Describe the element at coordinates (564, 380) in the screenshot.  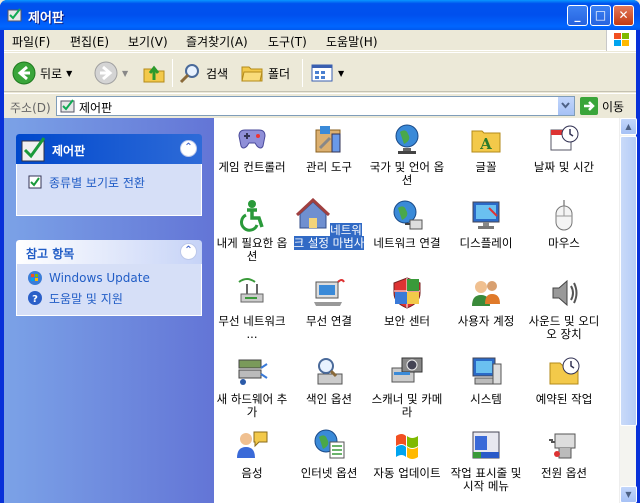
I see `icon-item: 예약된 작업` at that location.